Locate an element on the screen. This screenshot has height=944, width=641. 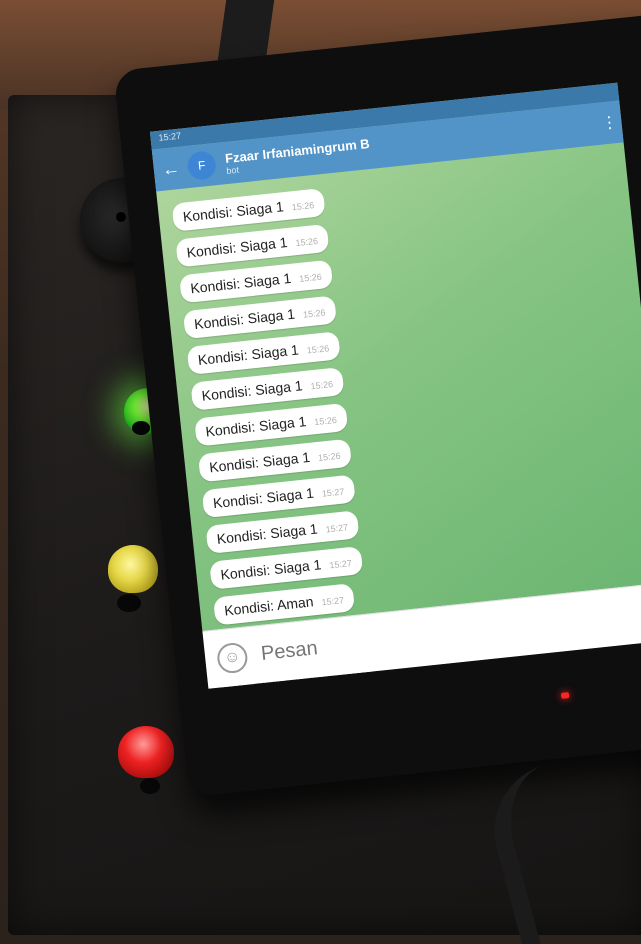
arrow-left-icon: ← is located at coordinates (171, 169).